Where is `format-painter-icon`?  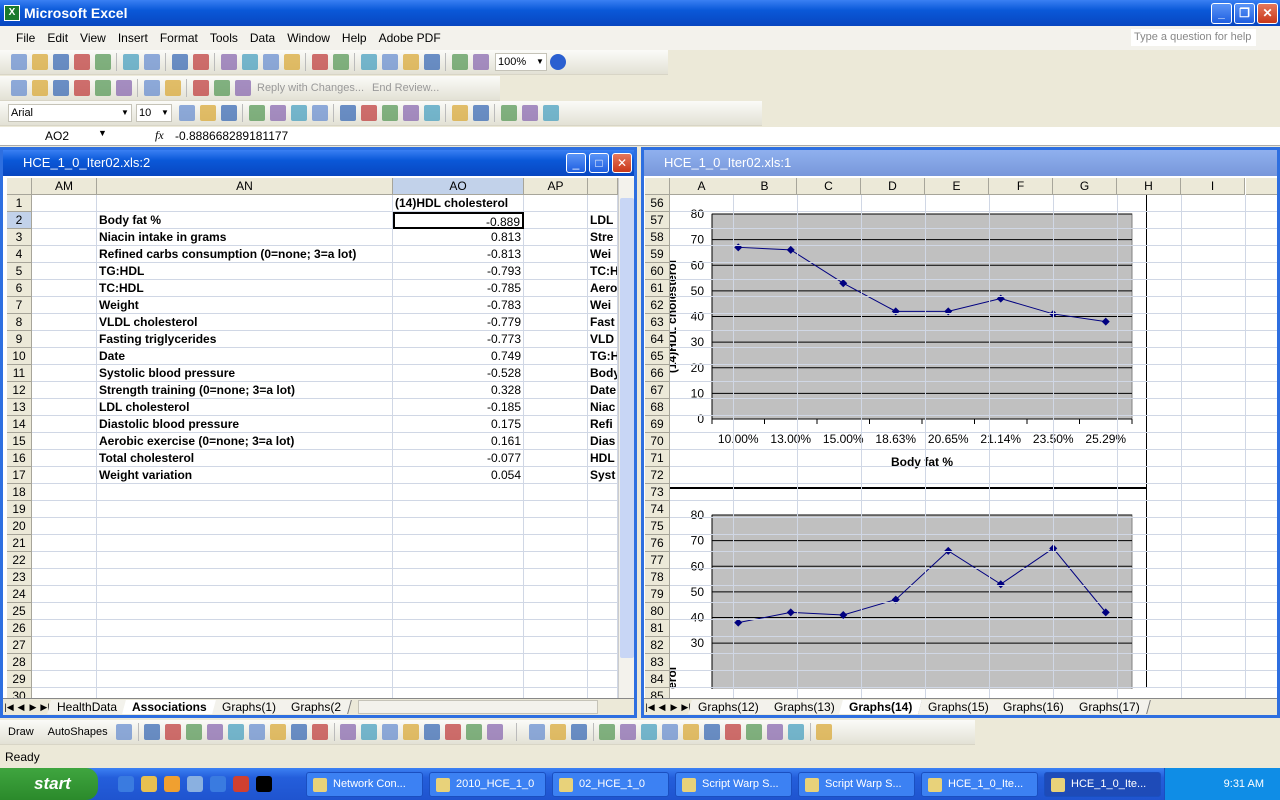
format-painter-icon is located at coordinates (291, 62).